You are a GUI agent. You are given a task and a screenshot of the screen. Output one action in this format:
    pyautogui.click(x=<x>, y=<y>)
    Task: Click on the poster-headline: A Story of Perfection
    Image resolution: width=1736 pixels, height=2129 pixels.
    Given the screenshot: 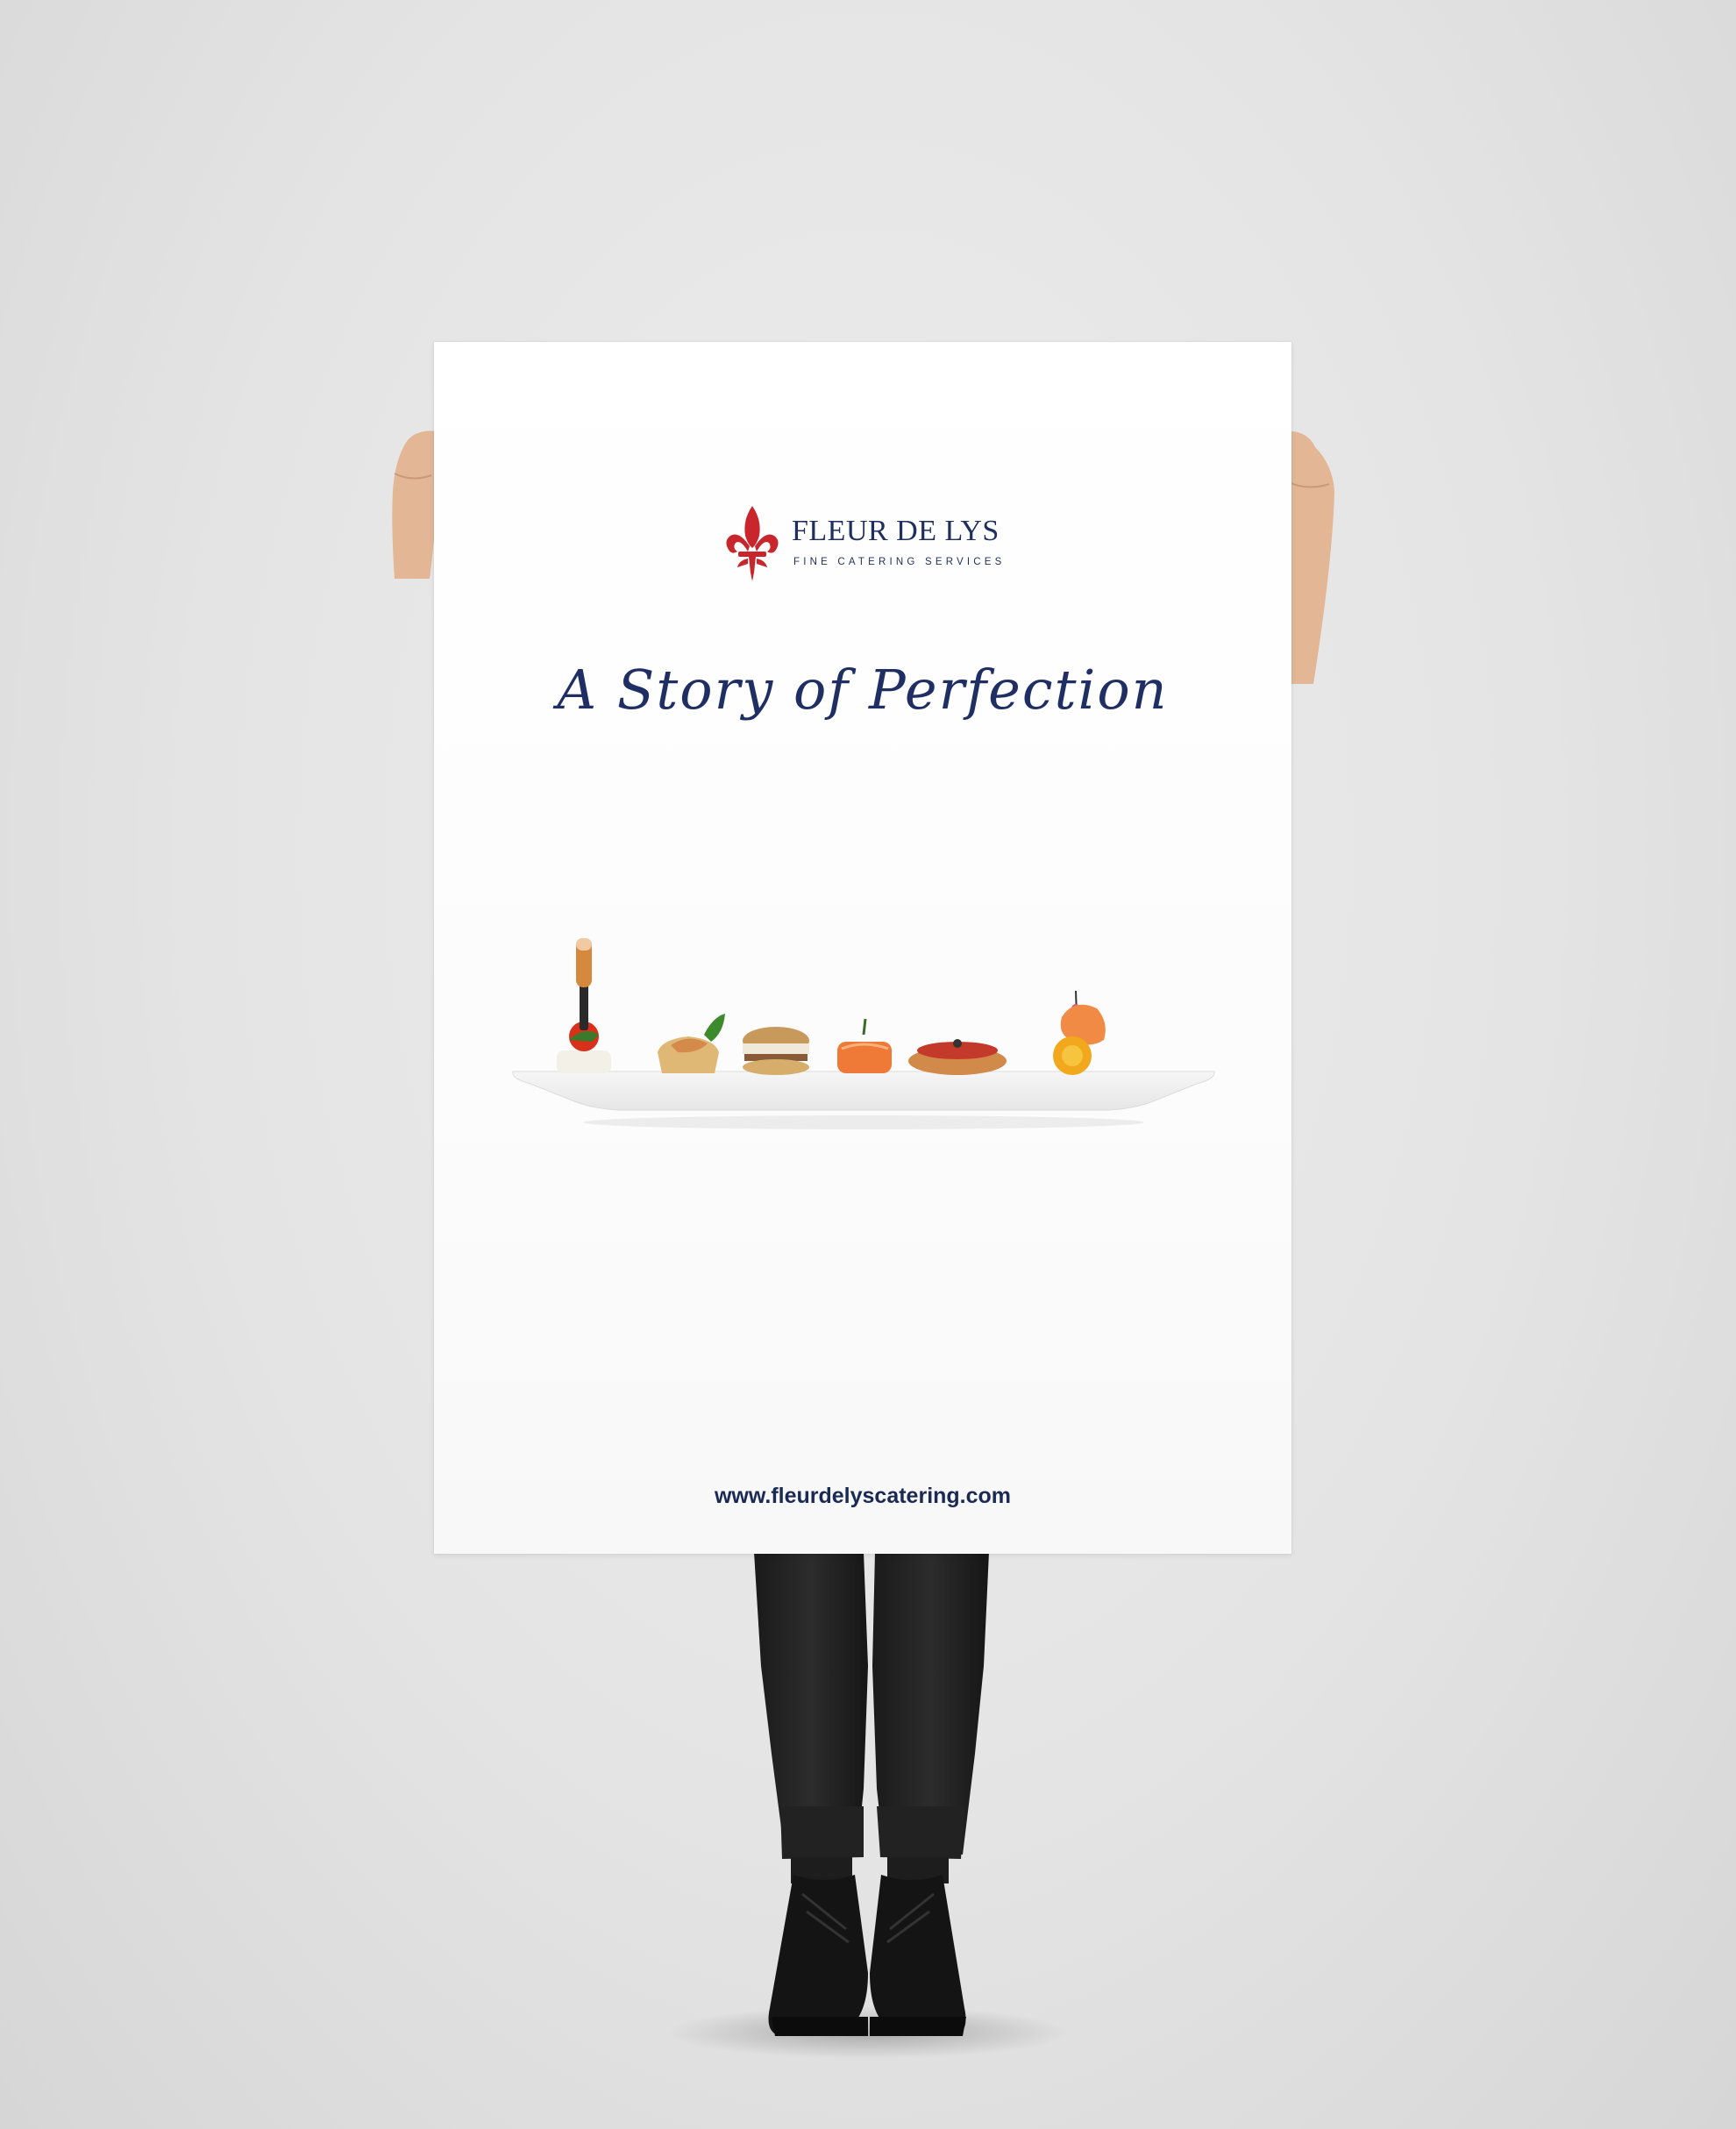 What is the action you would take?
    pyautogui.click(x=863, y=690)
    